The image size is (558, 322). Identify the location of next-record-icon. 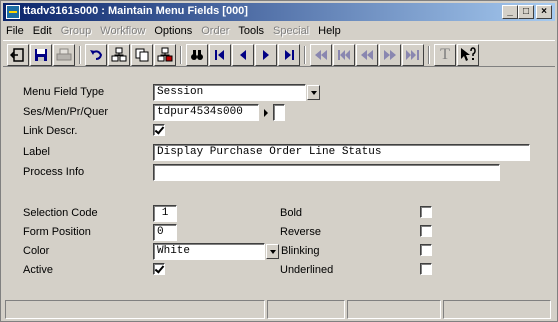
(266, 55).